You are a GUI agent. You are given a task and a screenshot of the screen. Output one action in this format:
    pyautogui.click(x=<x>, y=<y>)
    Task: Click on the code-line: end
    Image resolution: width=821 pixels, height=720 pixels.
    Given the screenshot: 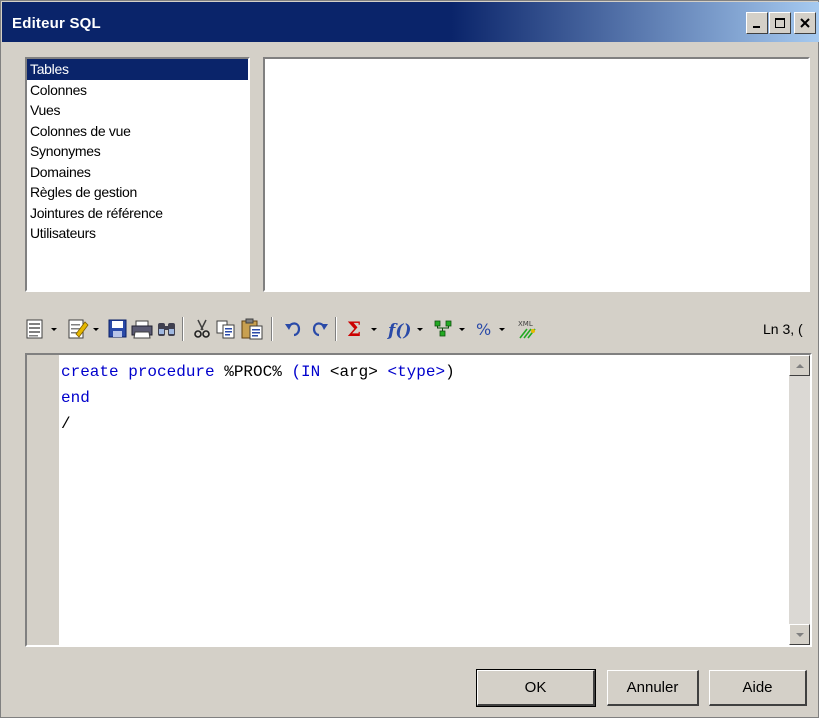 What is the action you would take?
    pyautogui.click(x=422, y=398)
    